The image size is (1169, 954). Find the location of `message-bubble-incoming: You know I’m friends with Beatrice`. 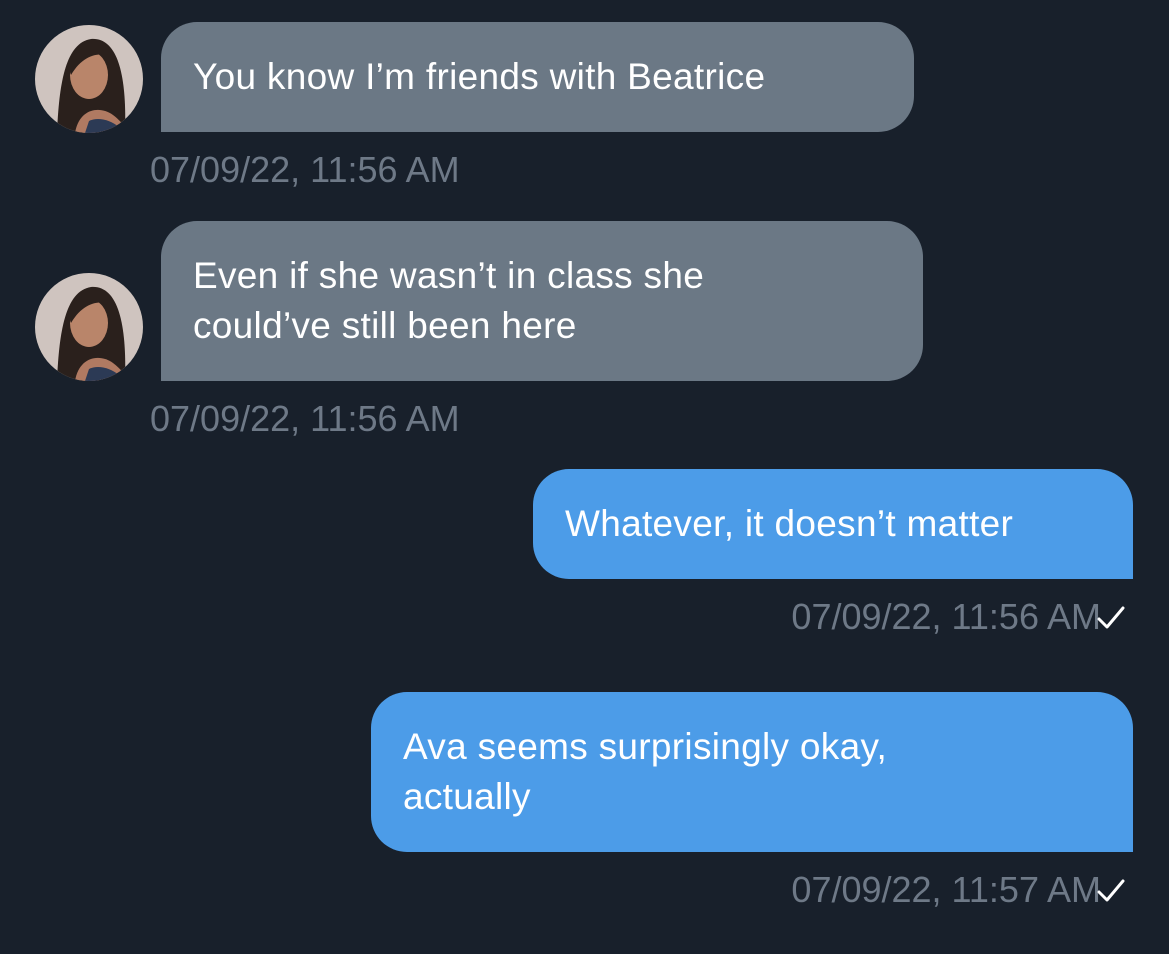

message-bubble-incoming: You know I’m friends with Beatrice is located at coordinates (537, 77).